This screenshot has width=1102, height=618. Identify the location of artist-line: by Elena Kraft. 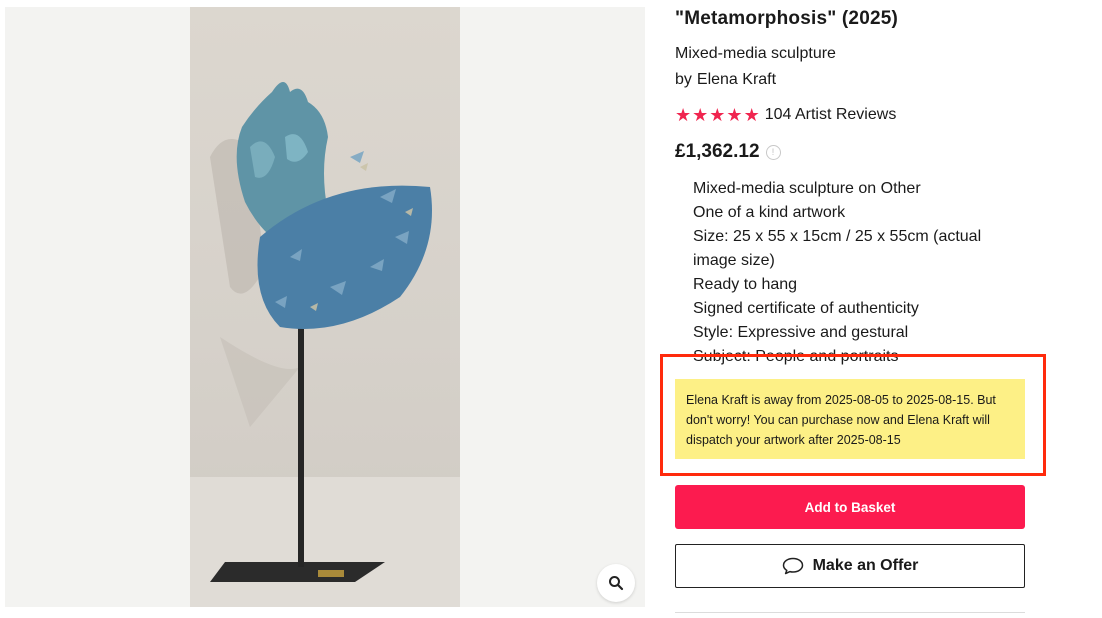
(725, 80).